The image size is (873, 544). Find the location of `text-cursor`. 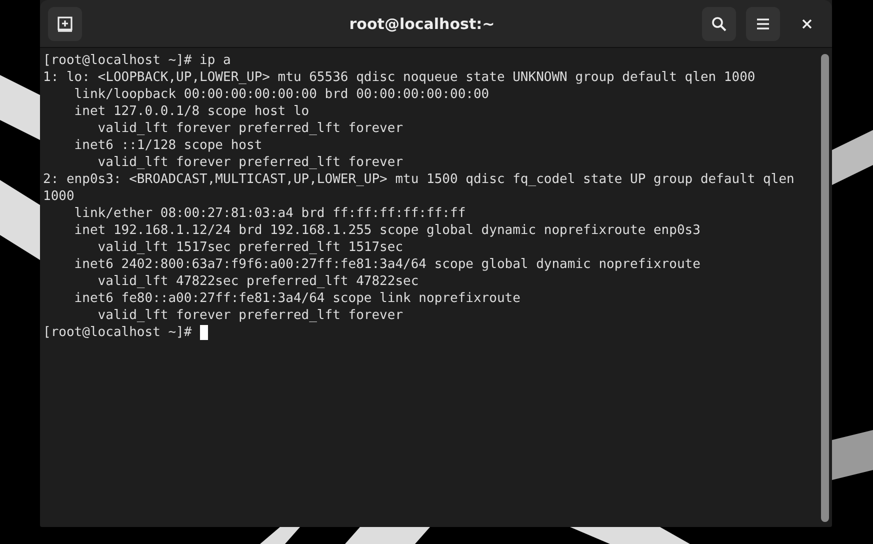

text-cursor is located at coordinates (204, 332).